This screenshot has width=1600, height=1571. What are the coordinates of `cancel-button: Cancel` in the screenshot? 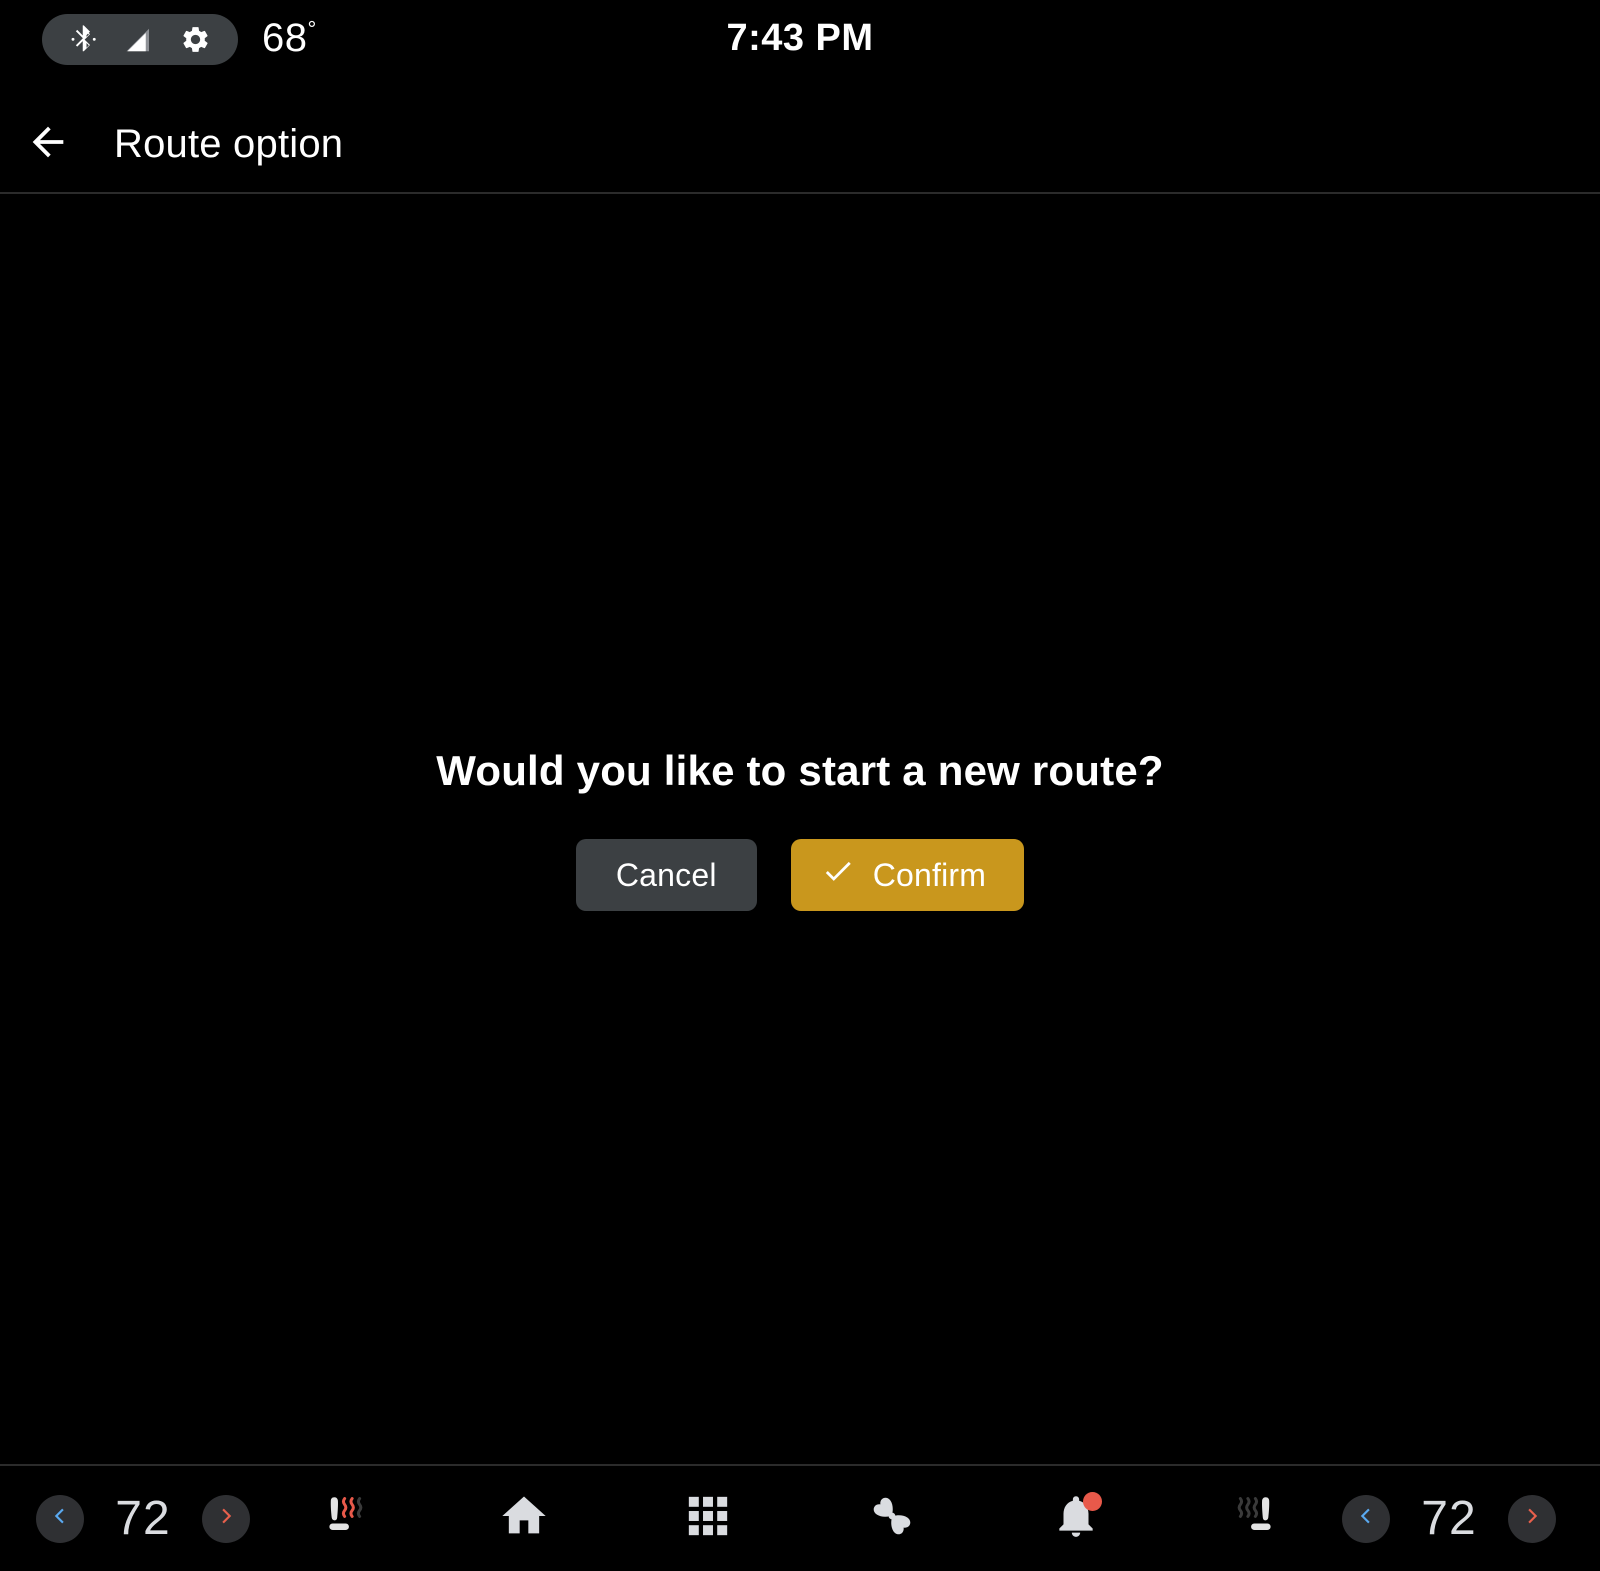 It's located at (666, 875).